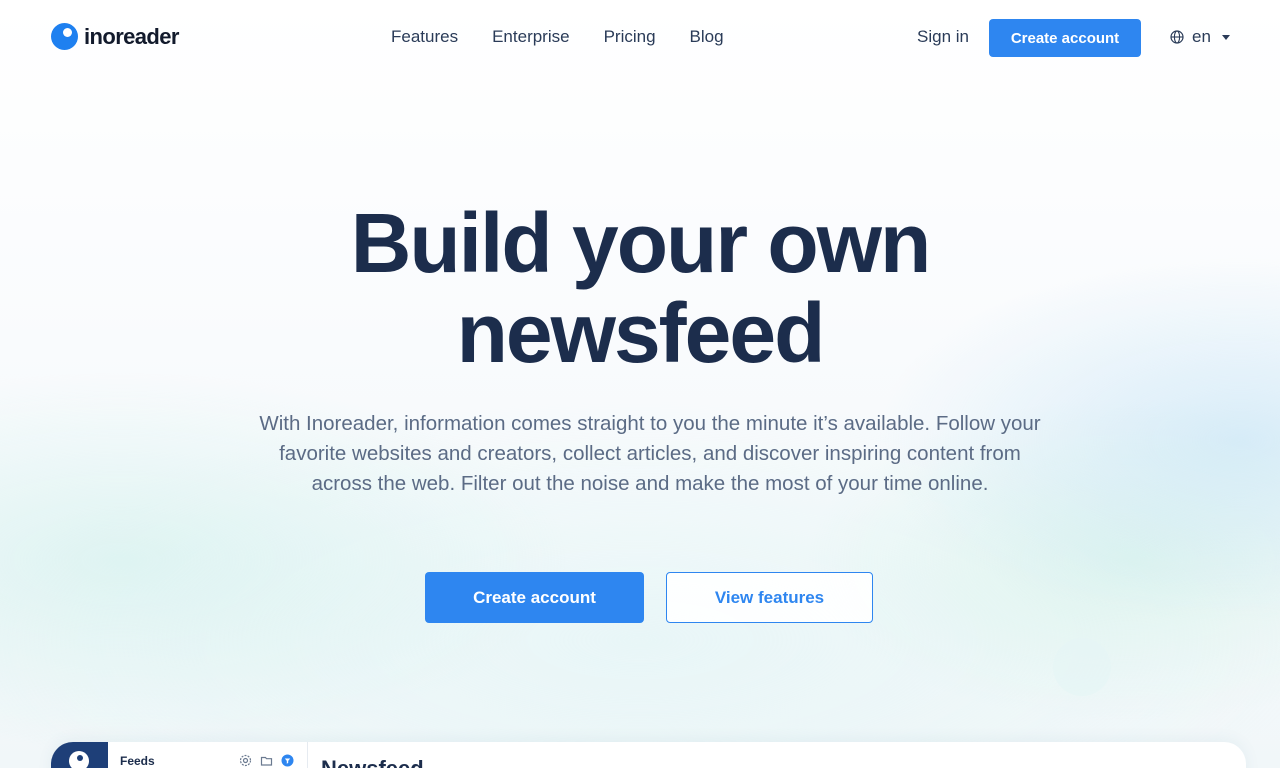  Describe the element at coordinates (1065, 38) in the screenshot. I see `create-account-header-button: Create account` at that location.